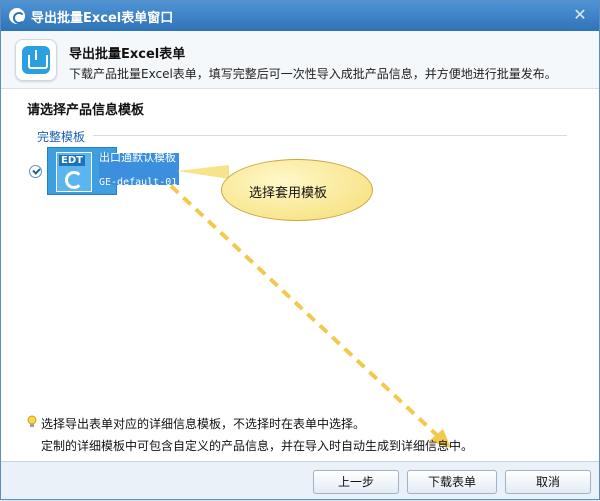 The width and height of the screenshot is (600, 501). What do you see at coordinates (138, 182) in the screenshot?
I see `template-code: GE-default-01` at bounding box center [138, 182].